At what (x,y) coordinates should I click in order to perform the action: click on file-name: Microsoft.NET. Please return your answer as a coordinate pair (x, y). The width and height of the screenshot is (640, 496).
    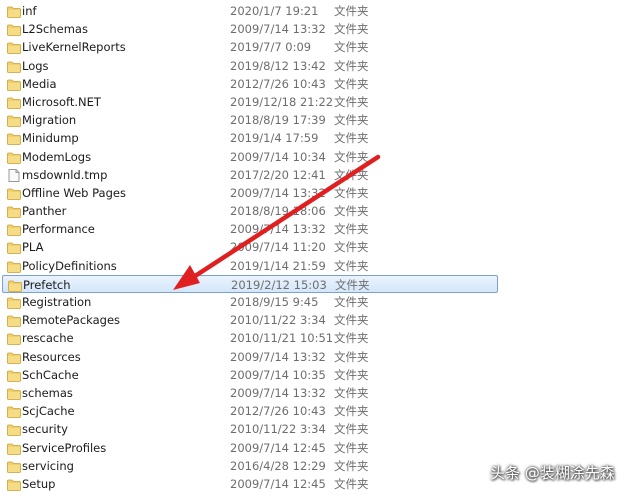
    Looking at the image, I should click on (61, 101).